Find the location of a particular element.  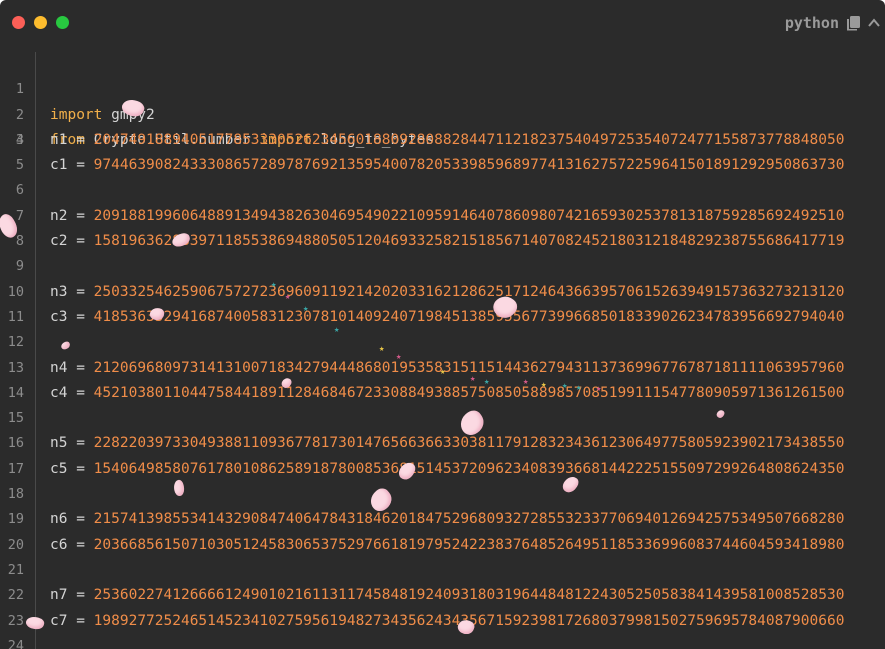

copy-icon is located at coordinates (853, 23).